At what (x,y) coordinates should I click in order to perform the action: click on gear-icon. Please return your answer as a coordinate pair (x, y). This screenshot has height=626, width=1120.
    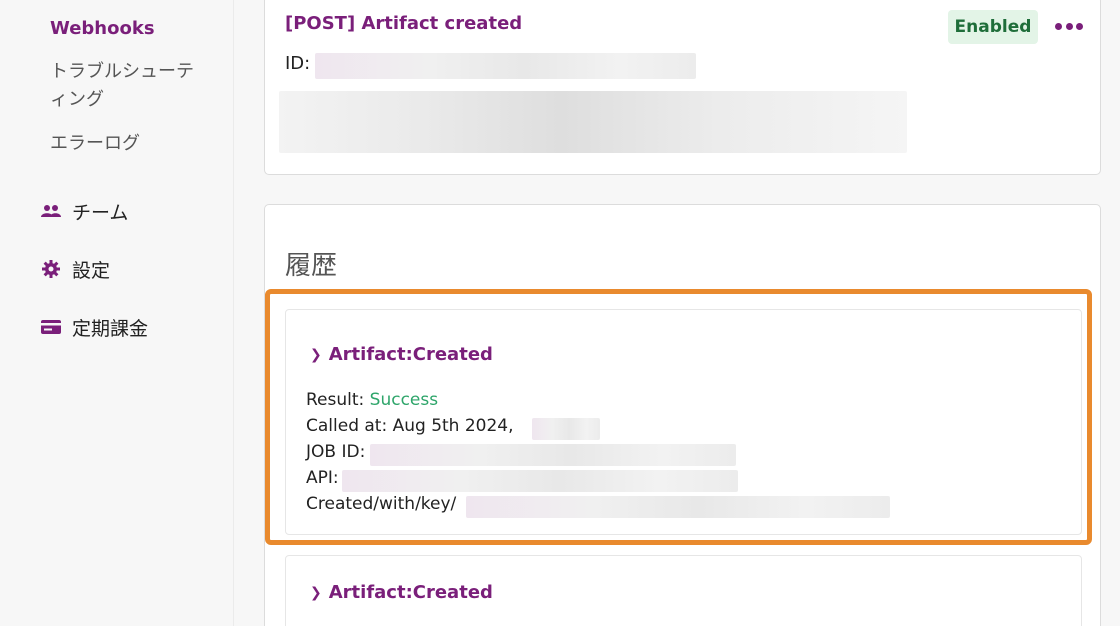
    Looking at the image, I should click on (51, 269).